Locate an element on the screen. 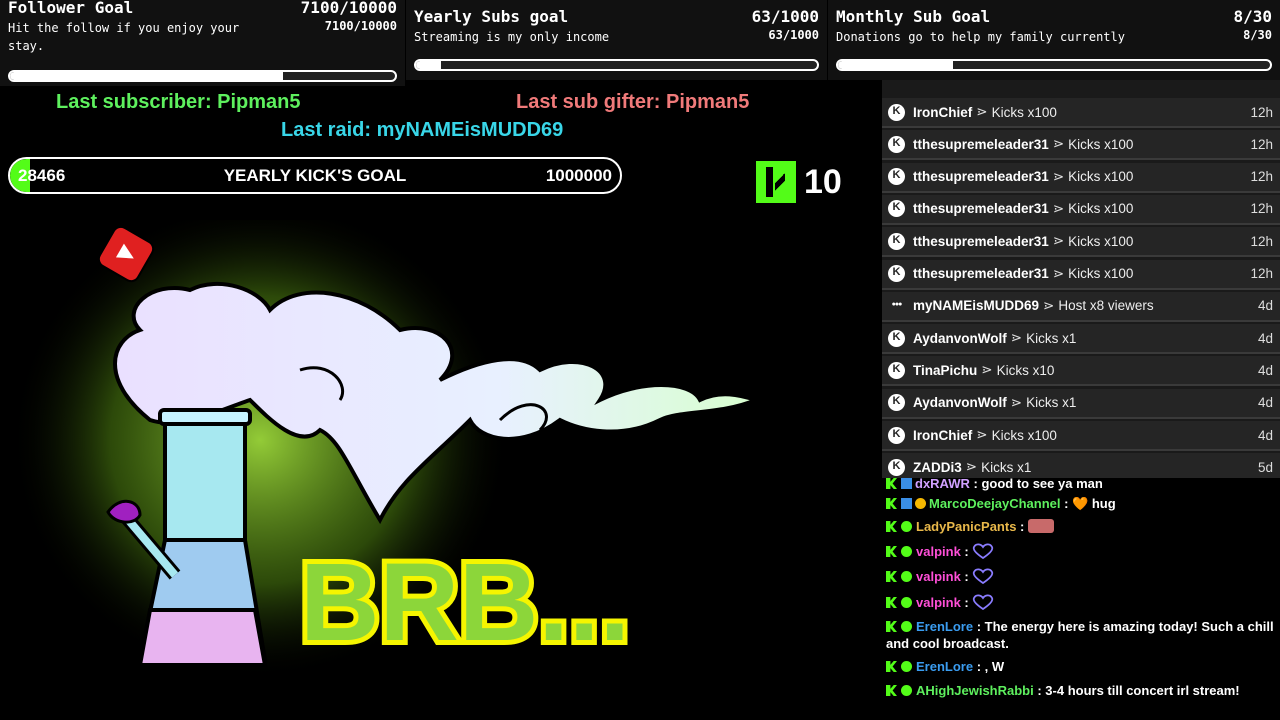  yearly-kicks-goal-bar: 28466 YEARLY KICK'S GOAL 1000000 is located at coordinates (315, 175).